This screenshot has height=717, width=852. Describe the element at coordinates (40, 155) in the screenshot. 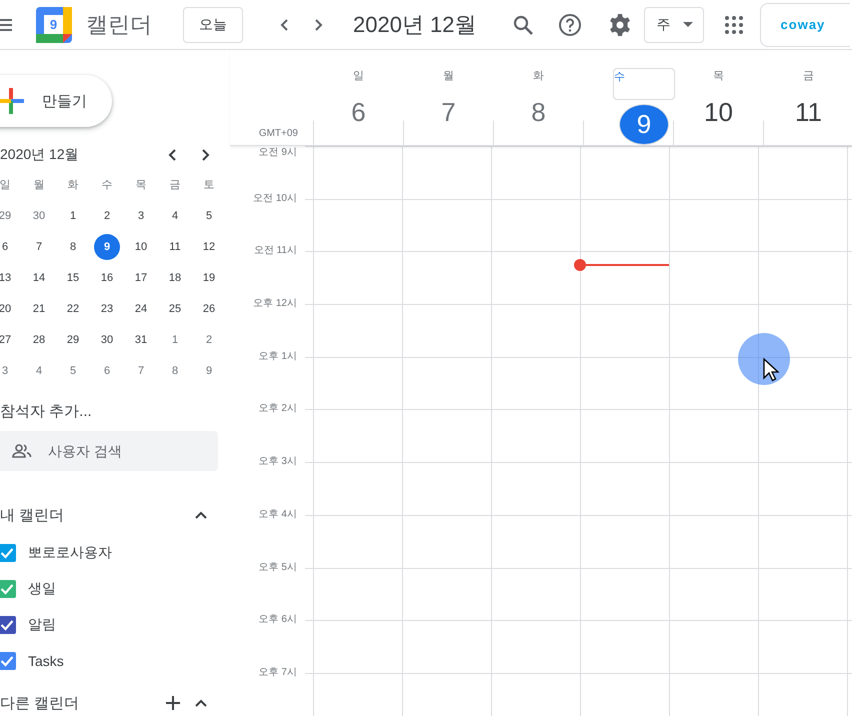

I see `mini-calendar-title: 2020년 12월` at that location.